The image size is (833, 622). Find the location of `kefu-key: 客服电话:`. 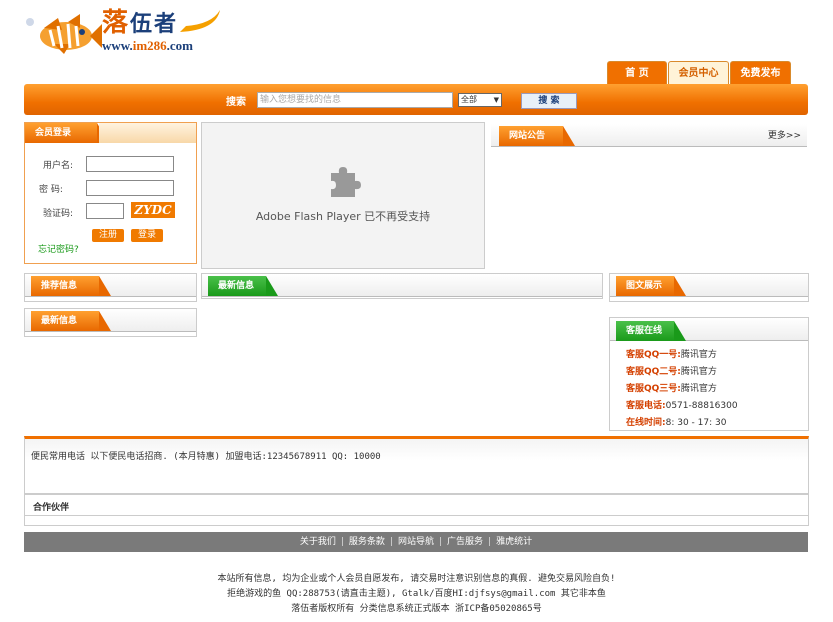

kefu-key: 客服电话: is located at coordinates (646, 406).